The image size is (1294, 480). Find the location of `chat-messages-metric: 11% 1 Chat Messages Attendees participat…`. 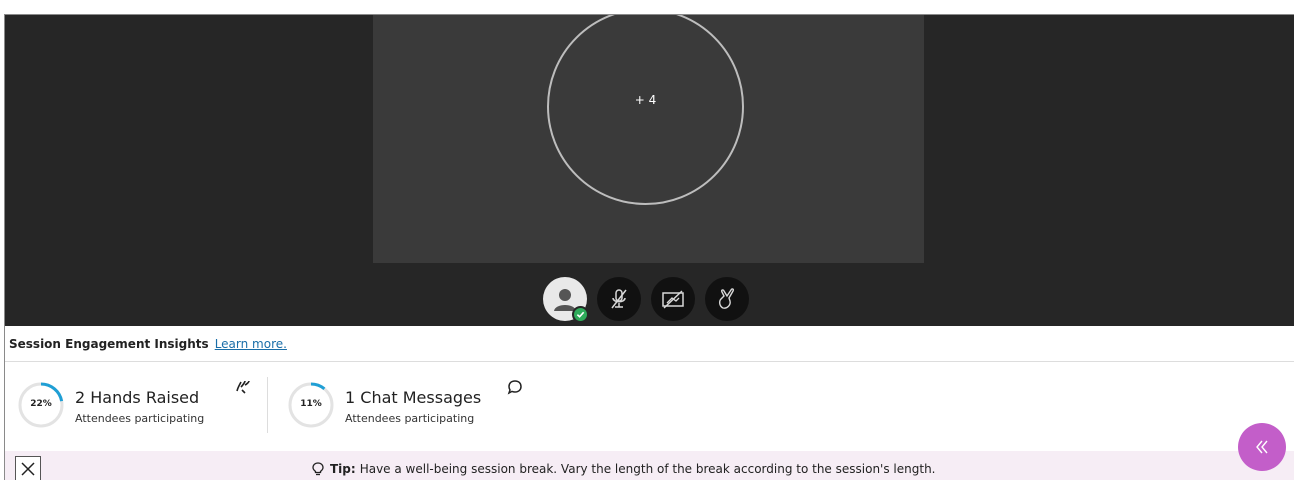

chat-messages-metric: 11% 1 Chat Messages Attendees participat… is located at coordinates (415, 405).